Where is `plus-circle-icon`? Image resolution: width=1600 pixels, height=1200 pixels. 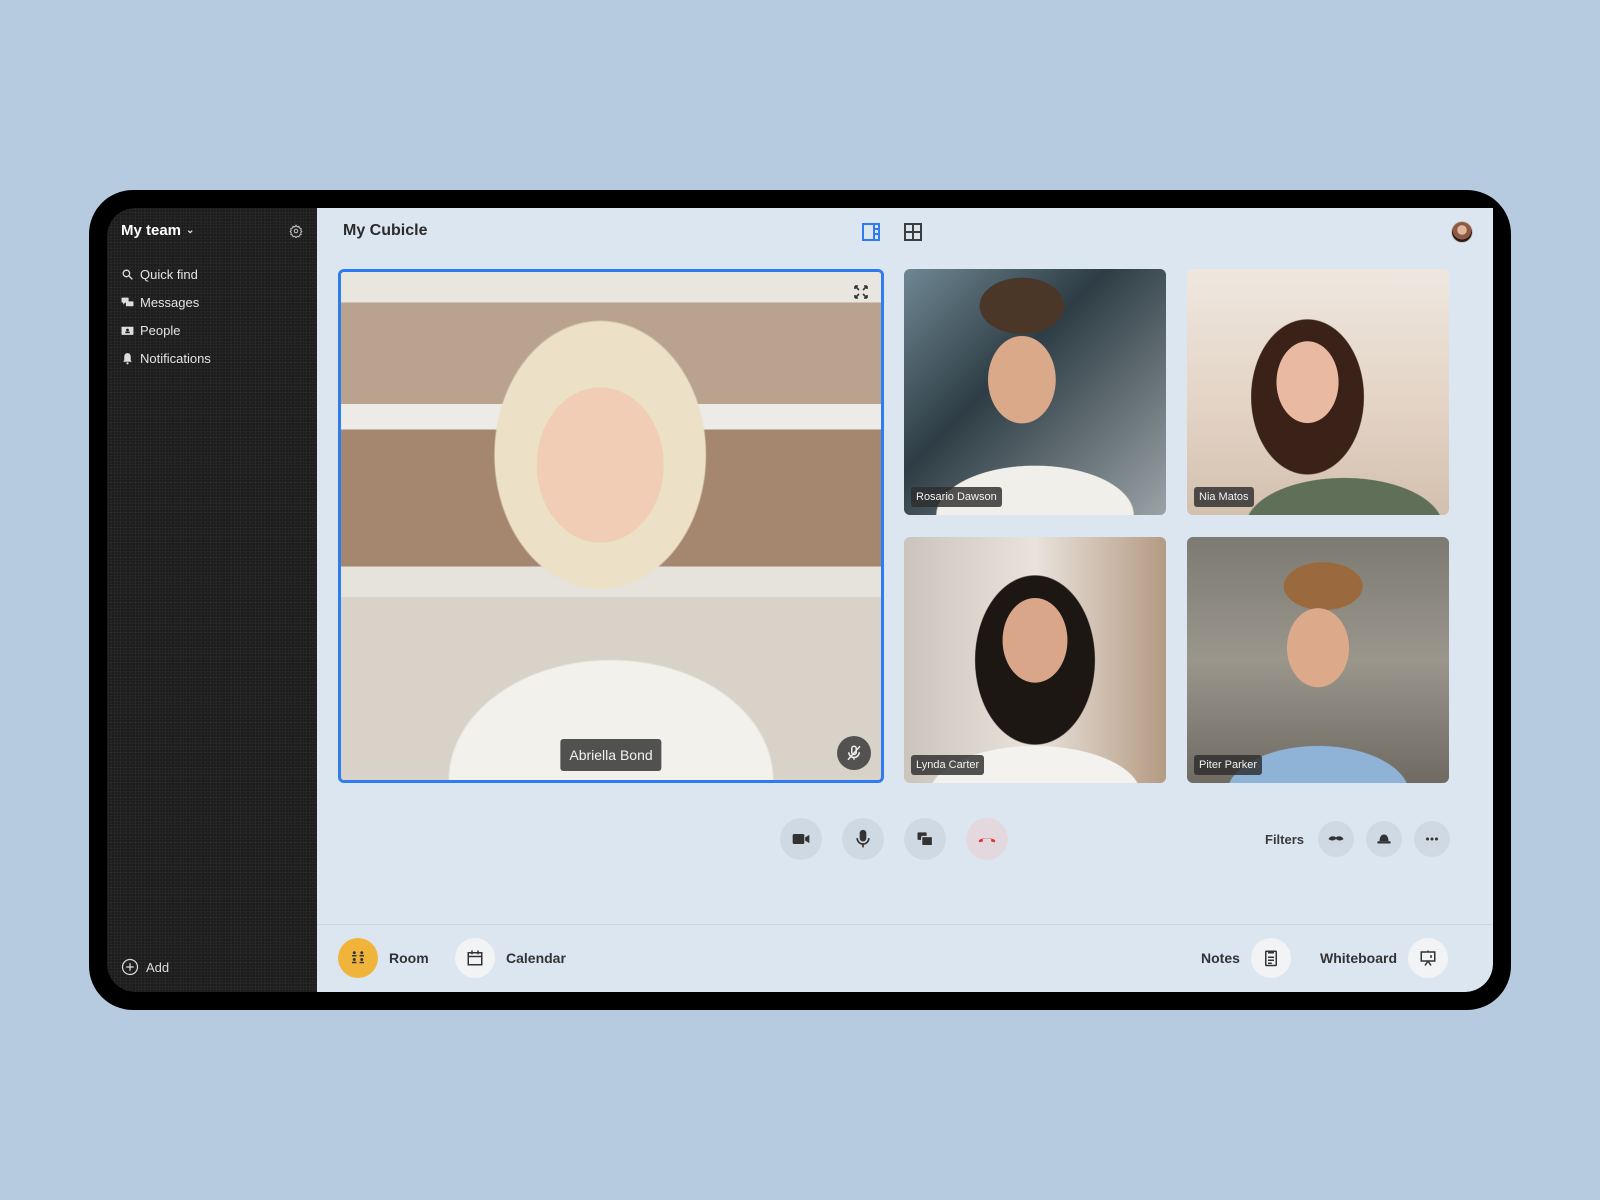
plus-circle-icon is located at coordinates (130, 967).